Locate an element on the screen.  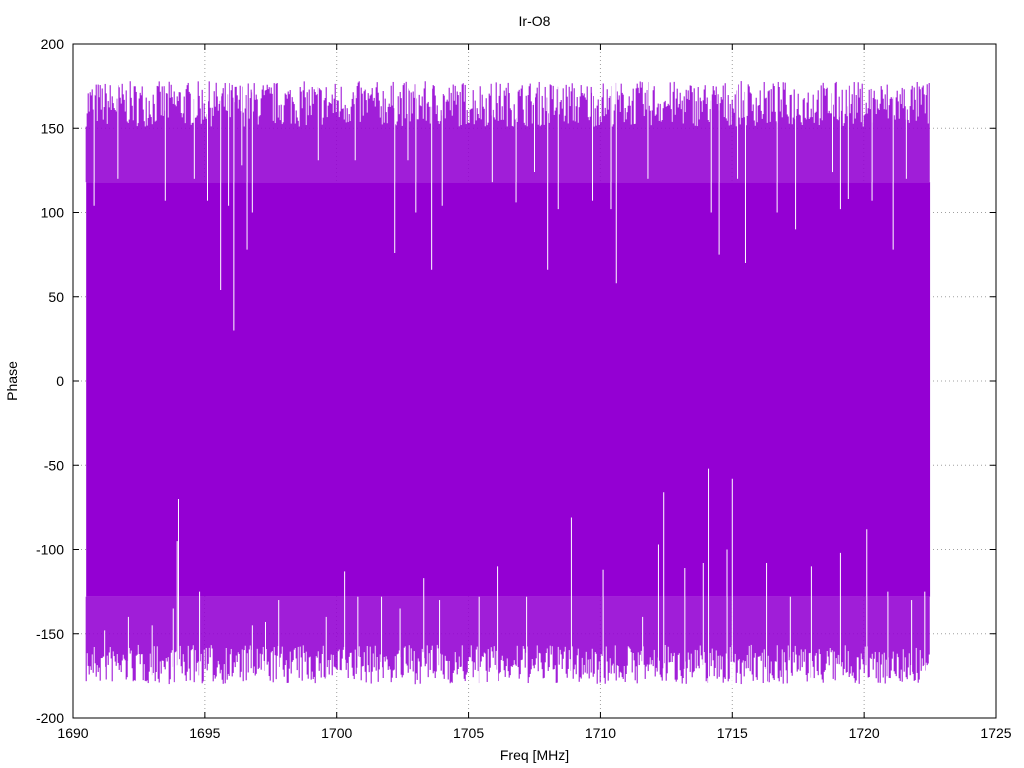
x-tick-label: 1715 is located at coordinates (732, 733).